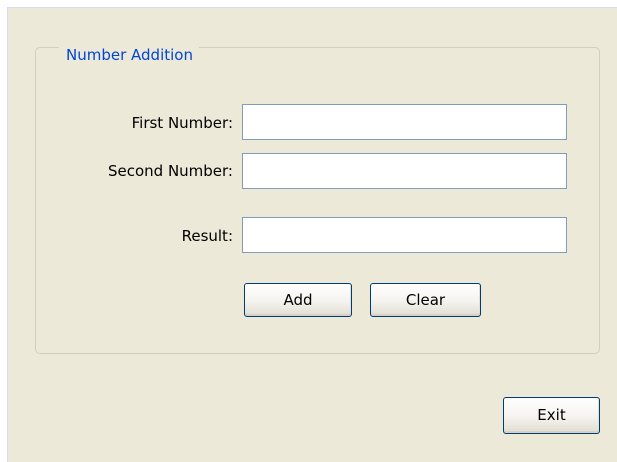  I want to click on add-button: Add, so click(298, 300).